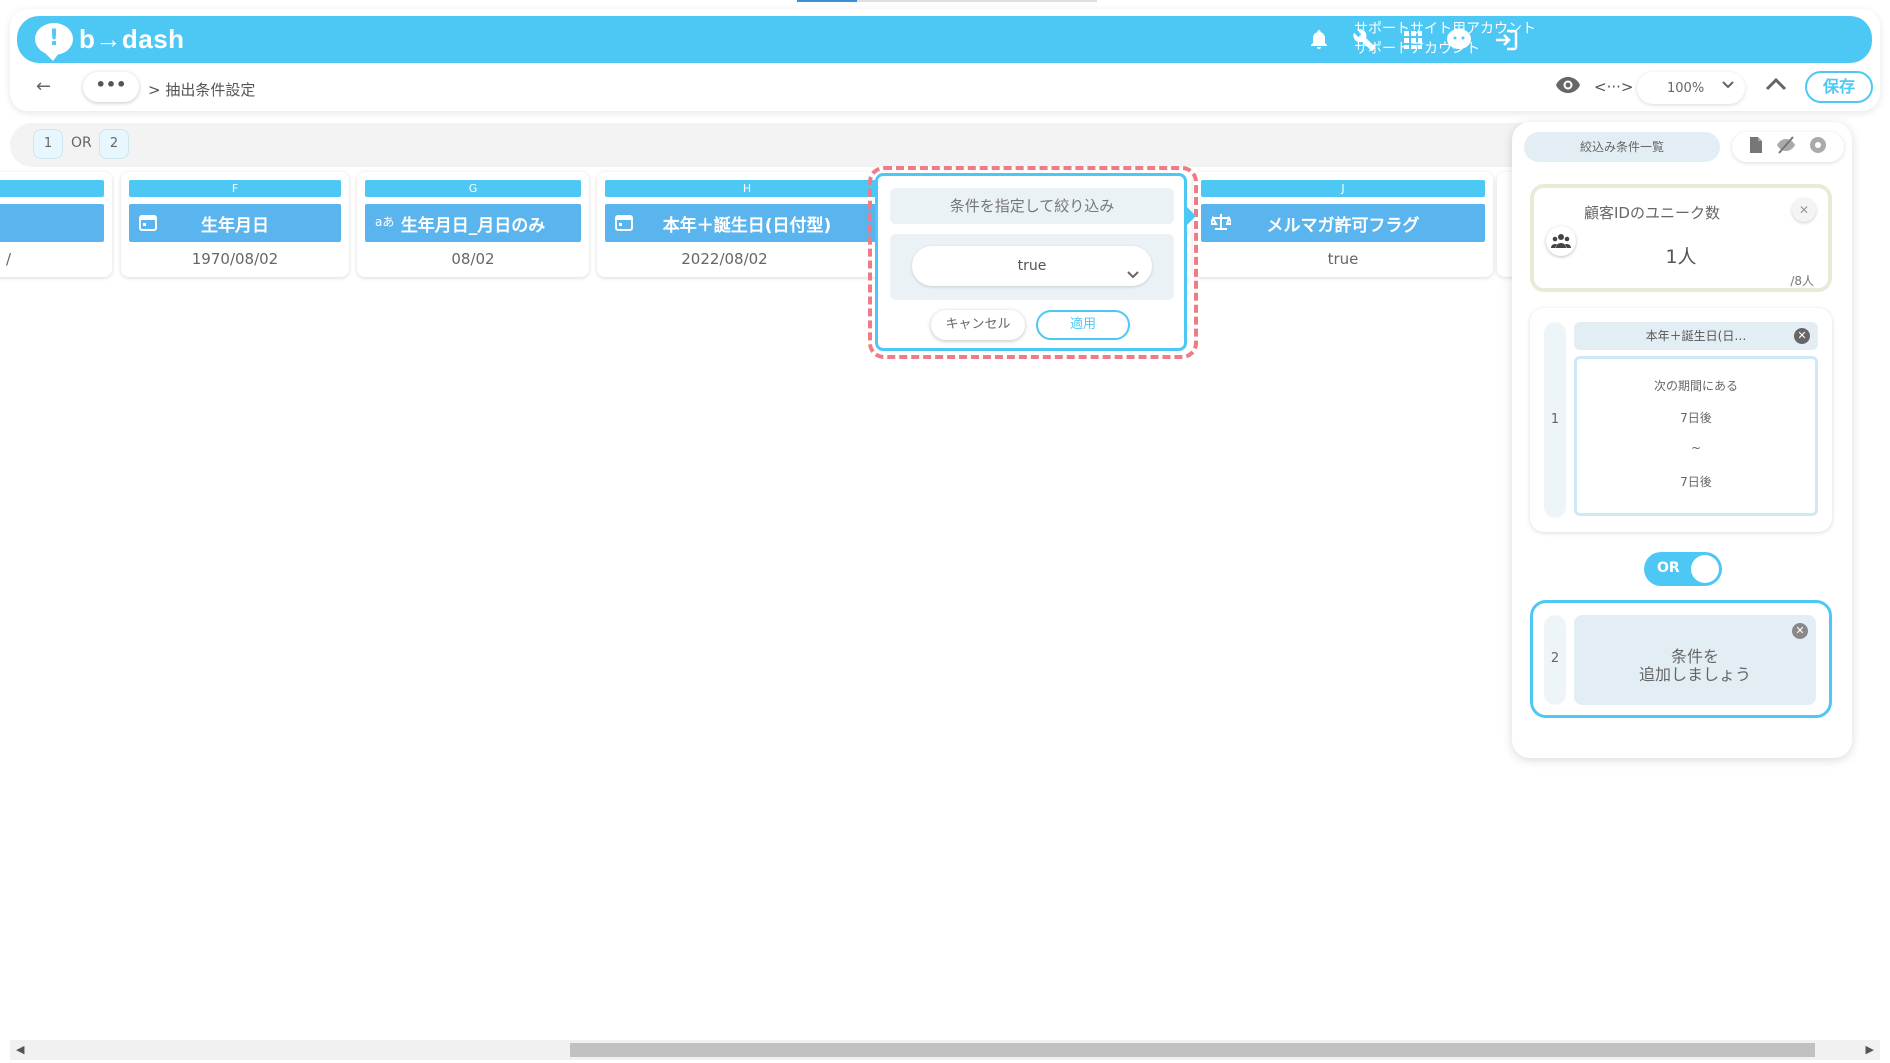  What do you see at coordinates (1622, 147) in the screenshot?
I see `panel-title: 絞込み条件一覧` at bounding box center [1622, 147].